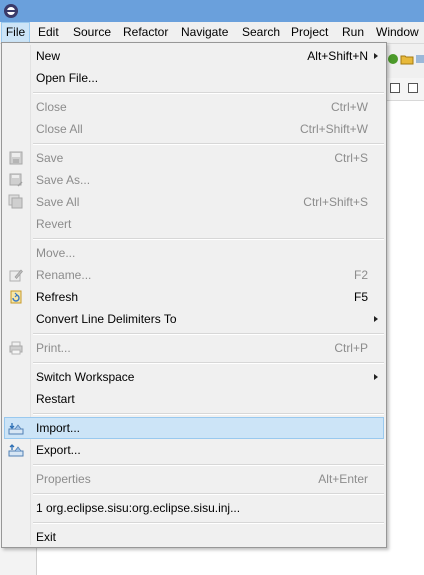 The height and width of the screenshot is (575, 424). Describe the element at coordinates (16, 297) in the screenshot. I see `refresh-icon` at that location.